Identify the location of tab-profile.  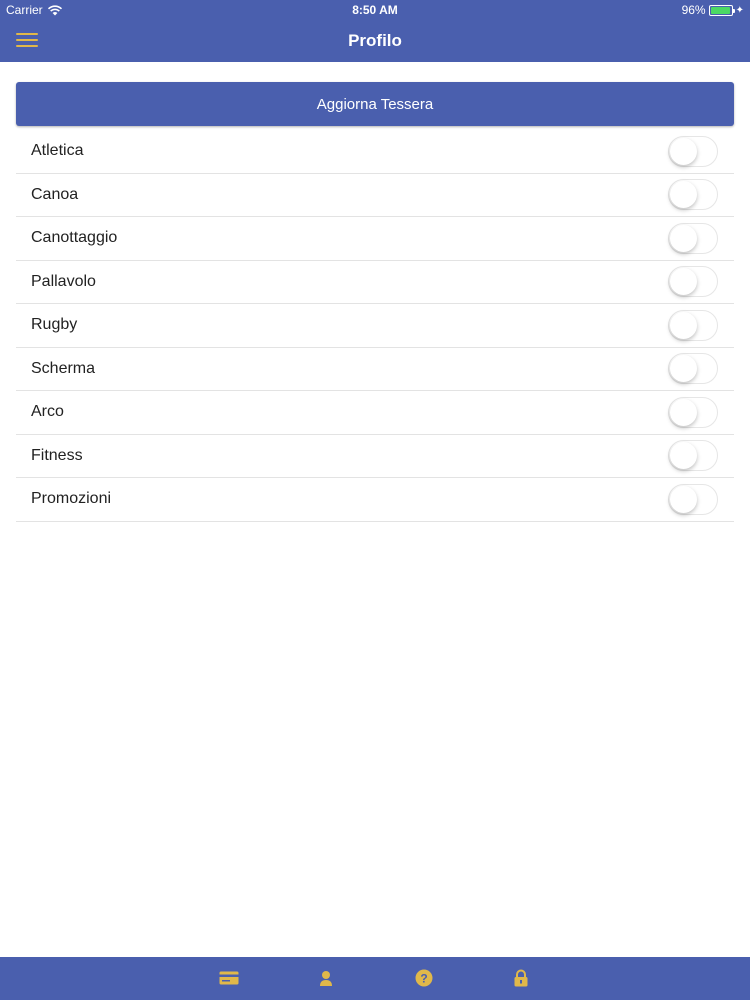
(326, 978).